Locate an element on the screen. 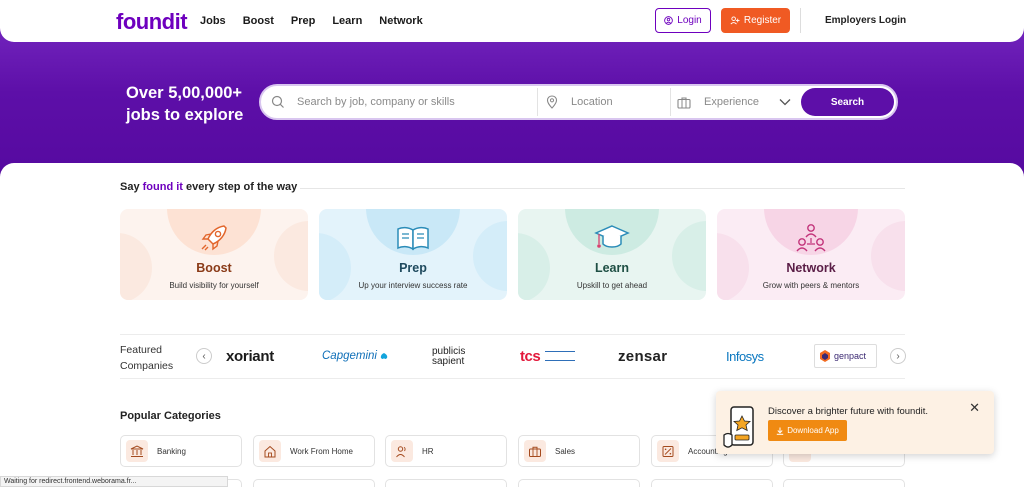 The width and height of the screenshot is (1024, 487). keyword-field: Search by job, company or skills is located at coordinates (405, 102).